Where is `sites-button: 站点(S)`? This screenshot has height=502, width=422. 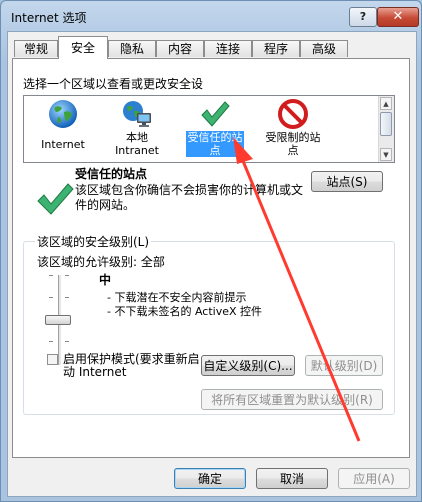
sites-button: 站点(S) is located at coordinates (347, 181).